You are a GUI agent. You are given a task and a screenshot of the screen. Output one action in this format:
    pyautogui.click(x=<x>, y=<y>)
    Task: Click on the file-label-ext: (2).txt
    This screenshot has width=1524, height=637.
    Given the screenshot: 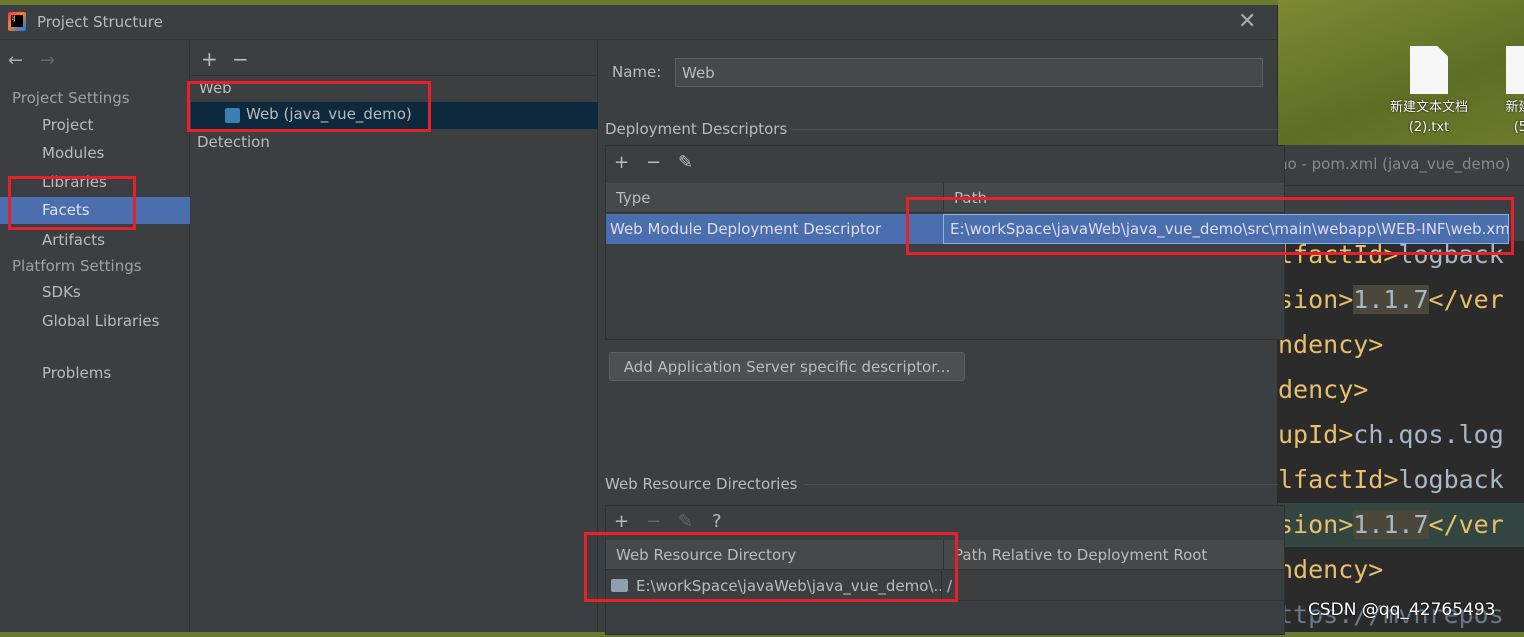 What is the action you would take?
    pyautogui.click(x=1429, y=127)
    